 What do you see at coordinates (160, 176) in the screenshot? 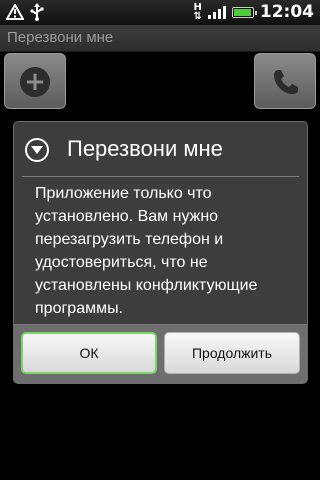
I see `dialog-divider` at bounding box center [160, 176].